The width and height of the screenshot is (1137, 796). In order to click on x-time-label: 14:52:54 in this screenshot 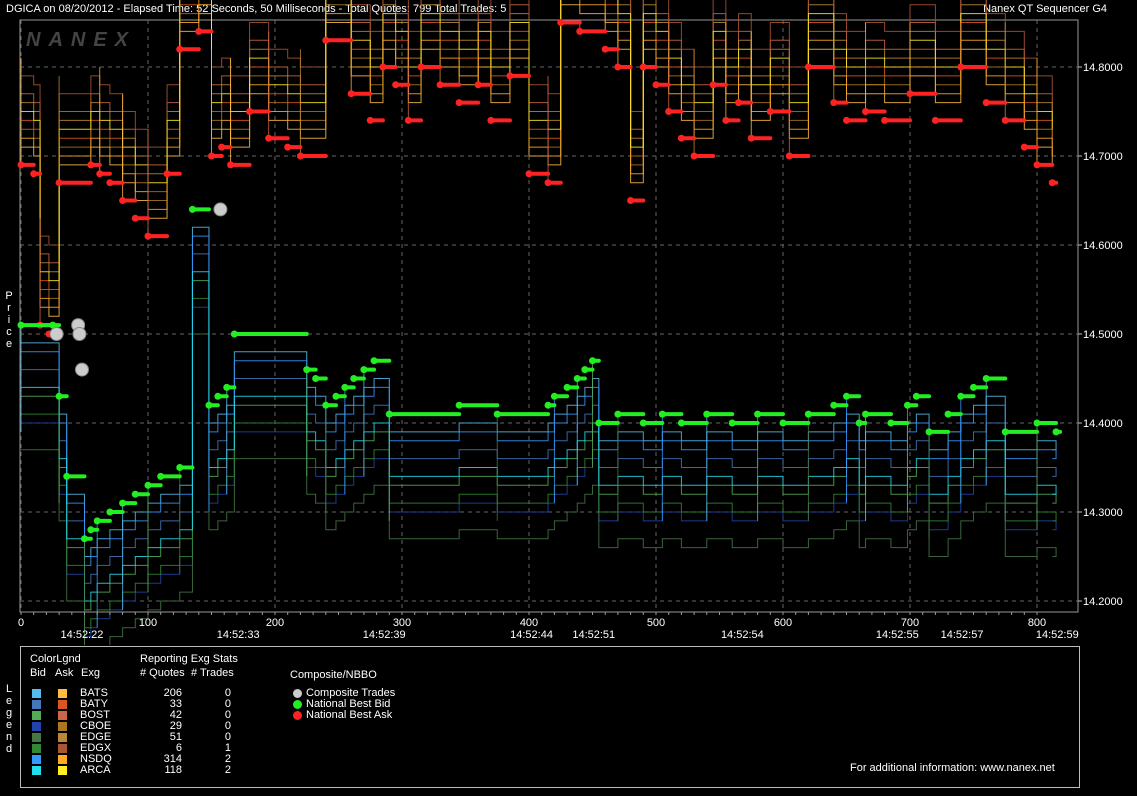, I will do `click(742, 635)`.